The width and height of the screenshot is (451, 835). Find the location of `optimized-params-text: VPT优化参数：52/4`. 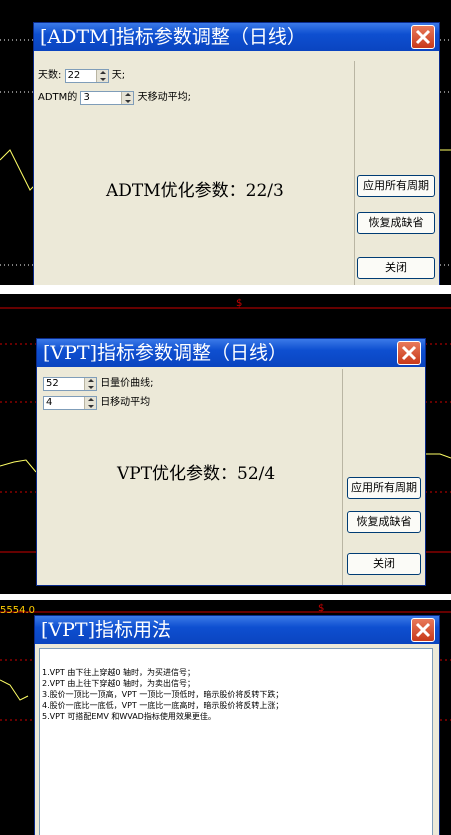

optimized-params-text: VPT优化参数：52/4 is located at coordinates (196, 474).